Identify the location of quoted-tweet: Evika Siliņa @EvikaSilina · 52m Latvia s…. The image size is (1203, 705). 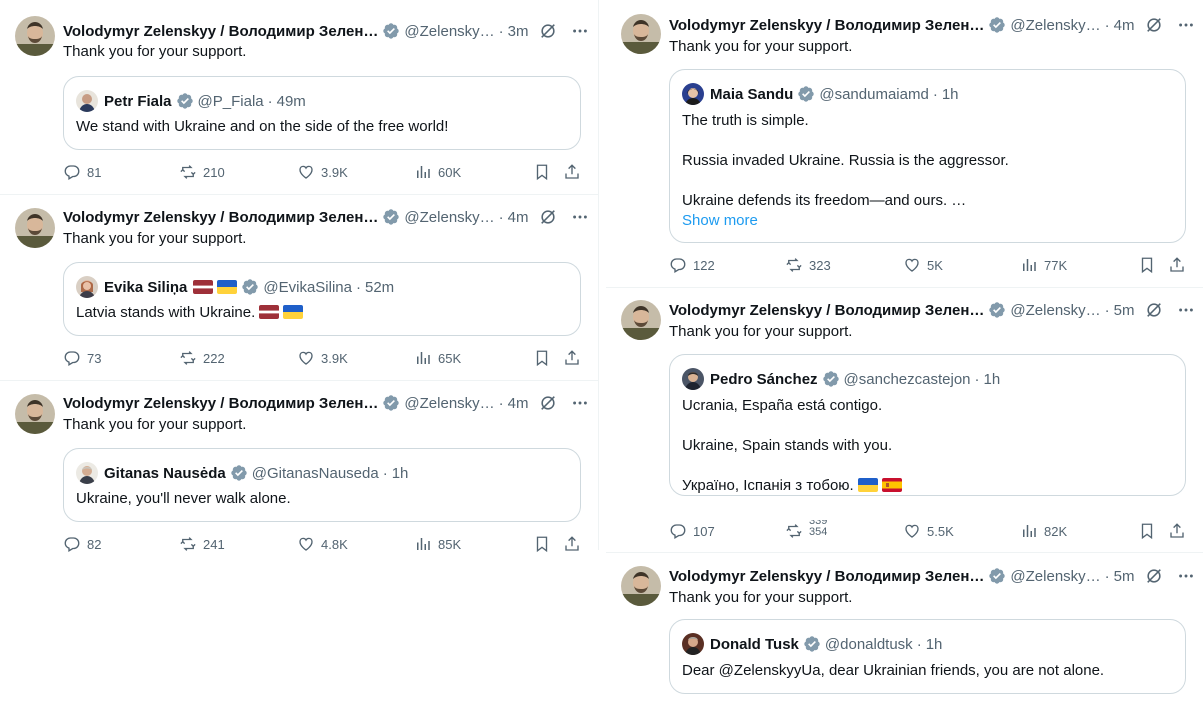
(322, 299).